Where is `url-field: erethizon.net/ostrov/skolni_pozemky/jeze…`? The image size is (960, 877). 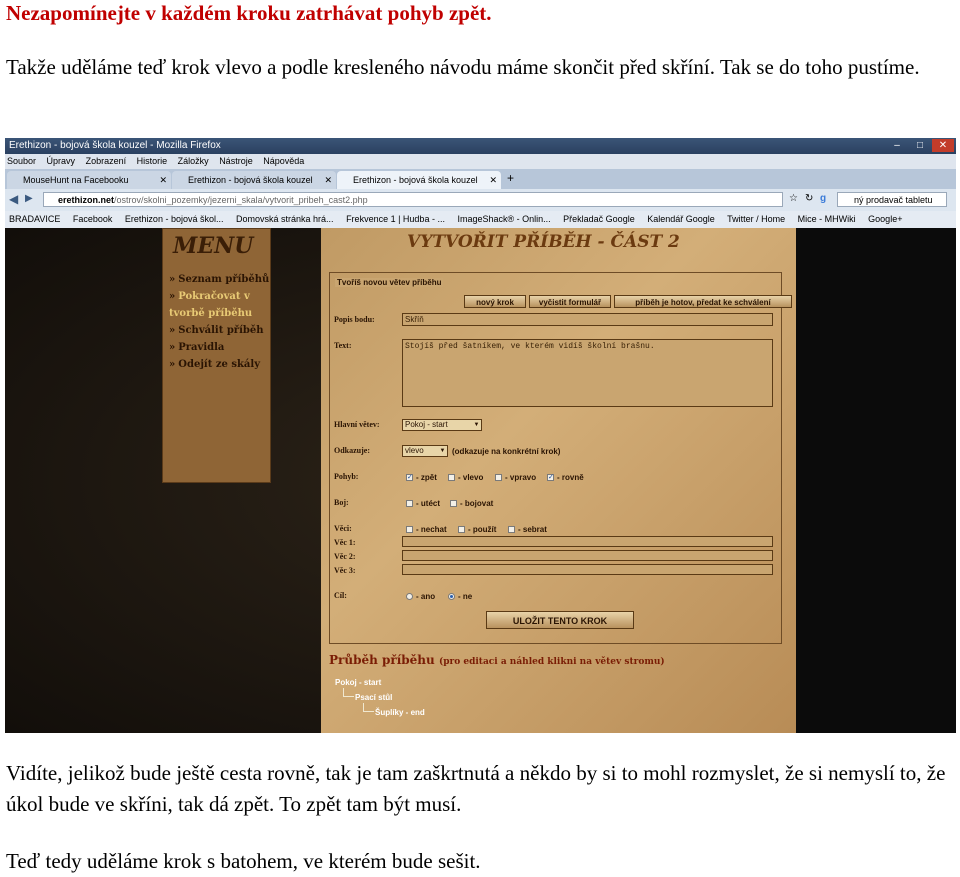
url-field: erethizon.net/ostrov/skolni_pozemky/jeze… is located at coordinates (413, 199).